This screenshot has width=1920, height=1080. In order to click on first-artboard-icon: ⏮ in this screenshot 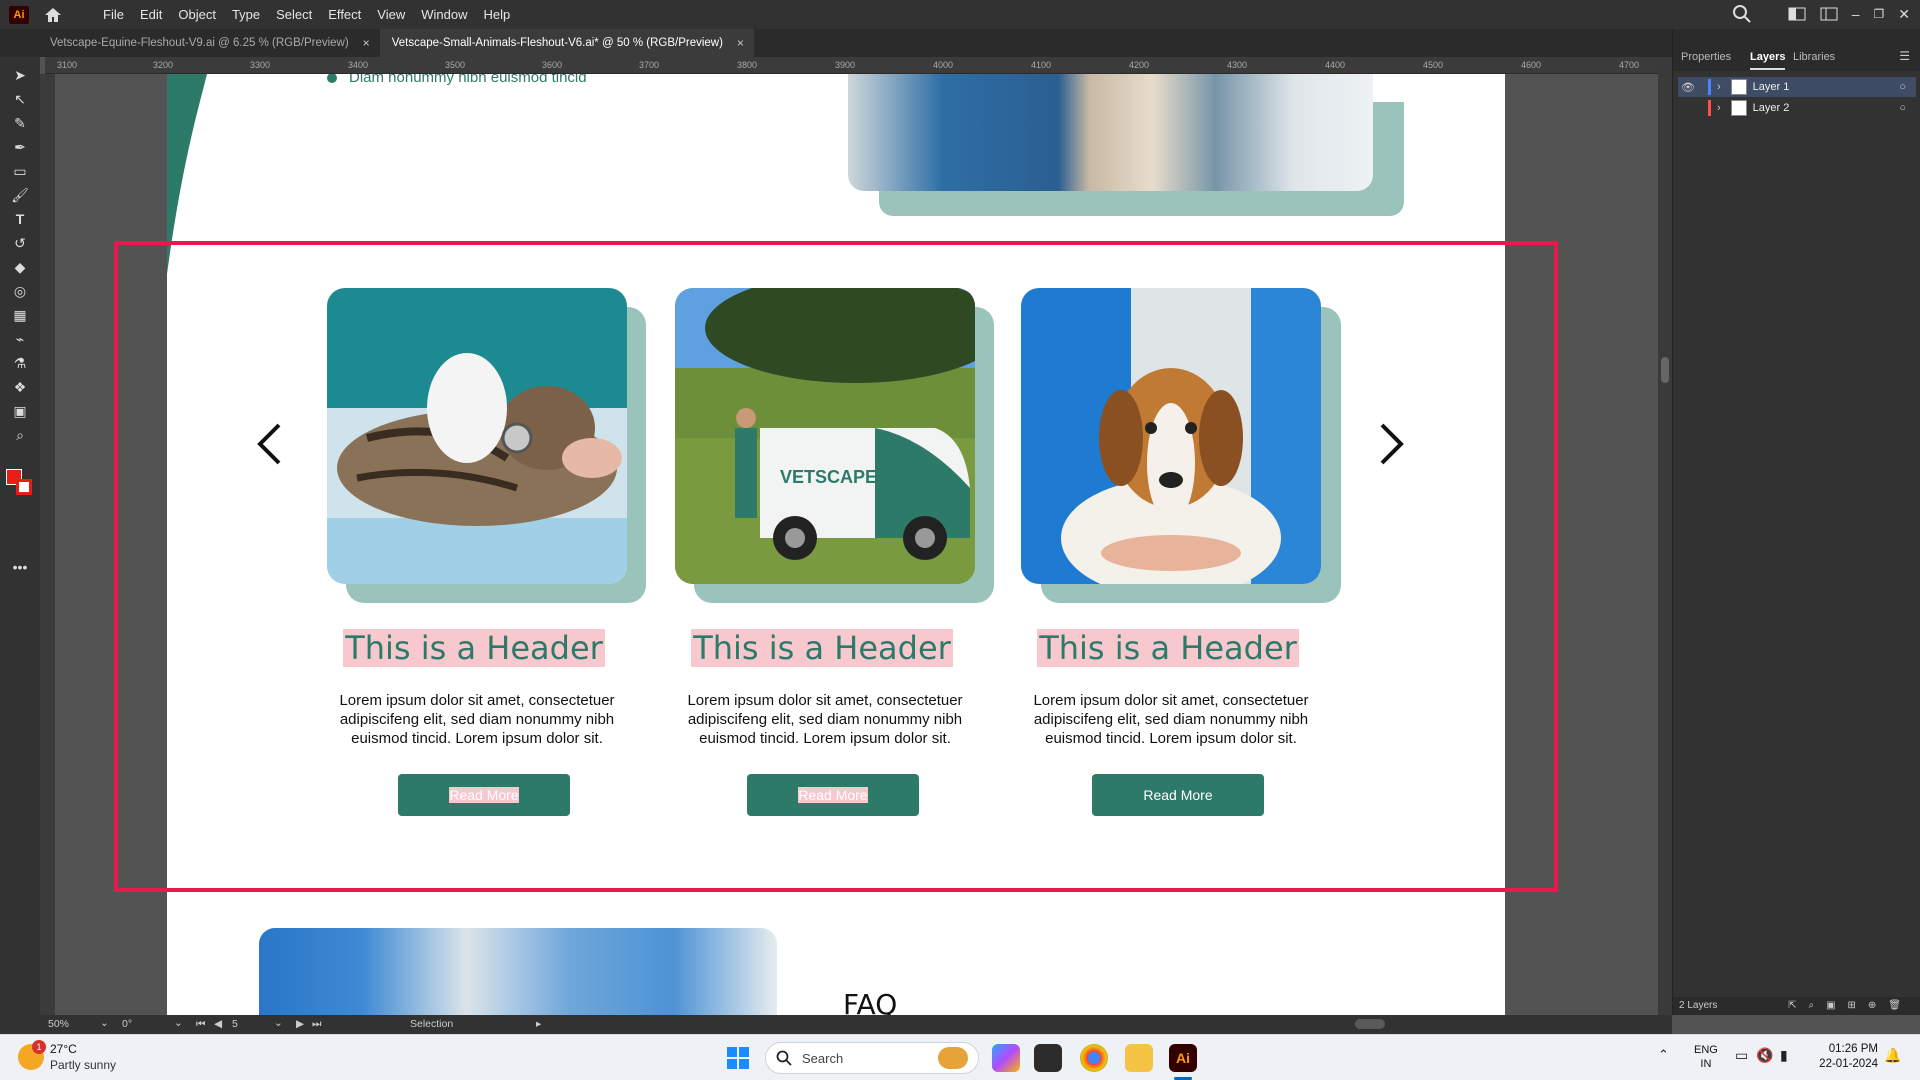, I will do `click(200, 1024)`.